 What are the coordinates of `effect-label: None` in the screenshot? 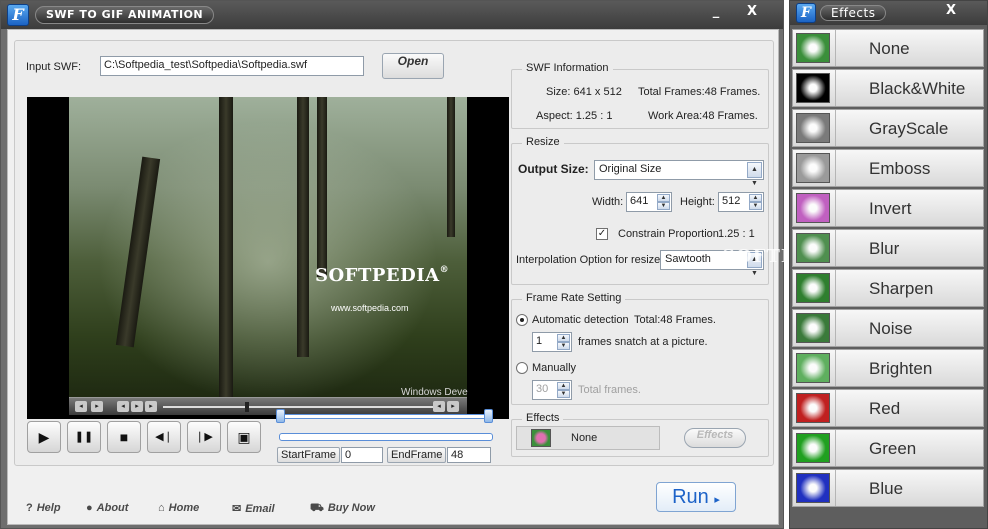 It's located at (889, 48).